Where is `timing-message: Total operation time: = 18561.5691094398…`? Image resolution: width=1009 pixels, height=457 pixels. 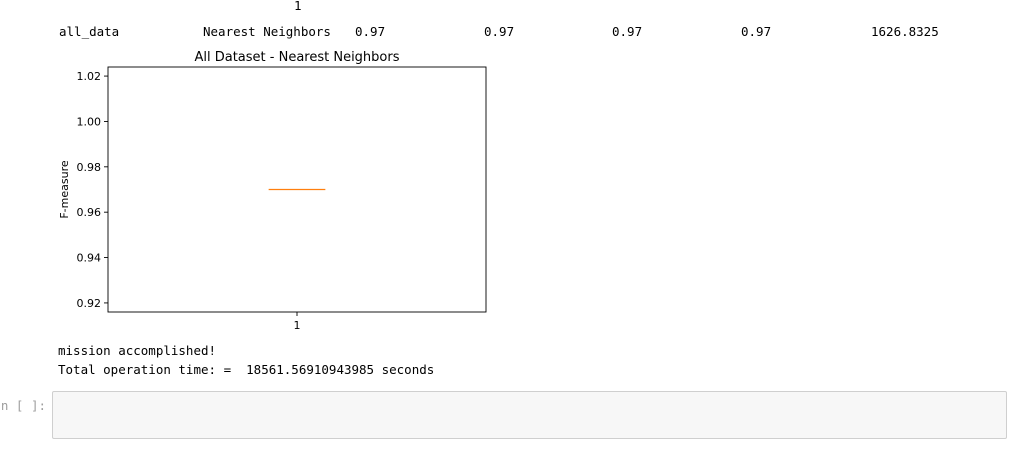
timing-message: Total operation time: = 18561.5691094398… is located at coordinates (246, 369).